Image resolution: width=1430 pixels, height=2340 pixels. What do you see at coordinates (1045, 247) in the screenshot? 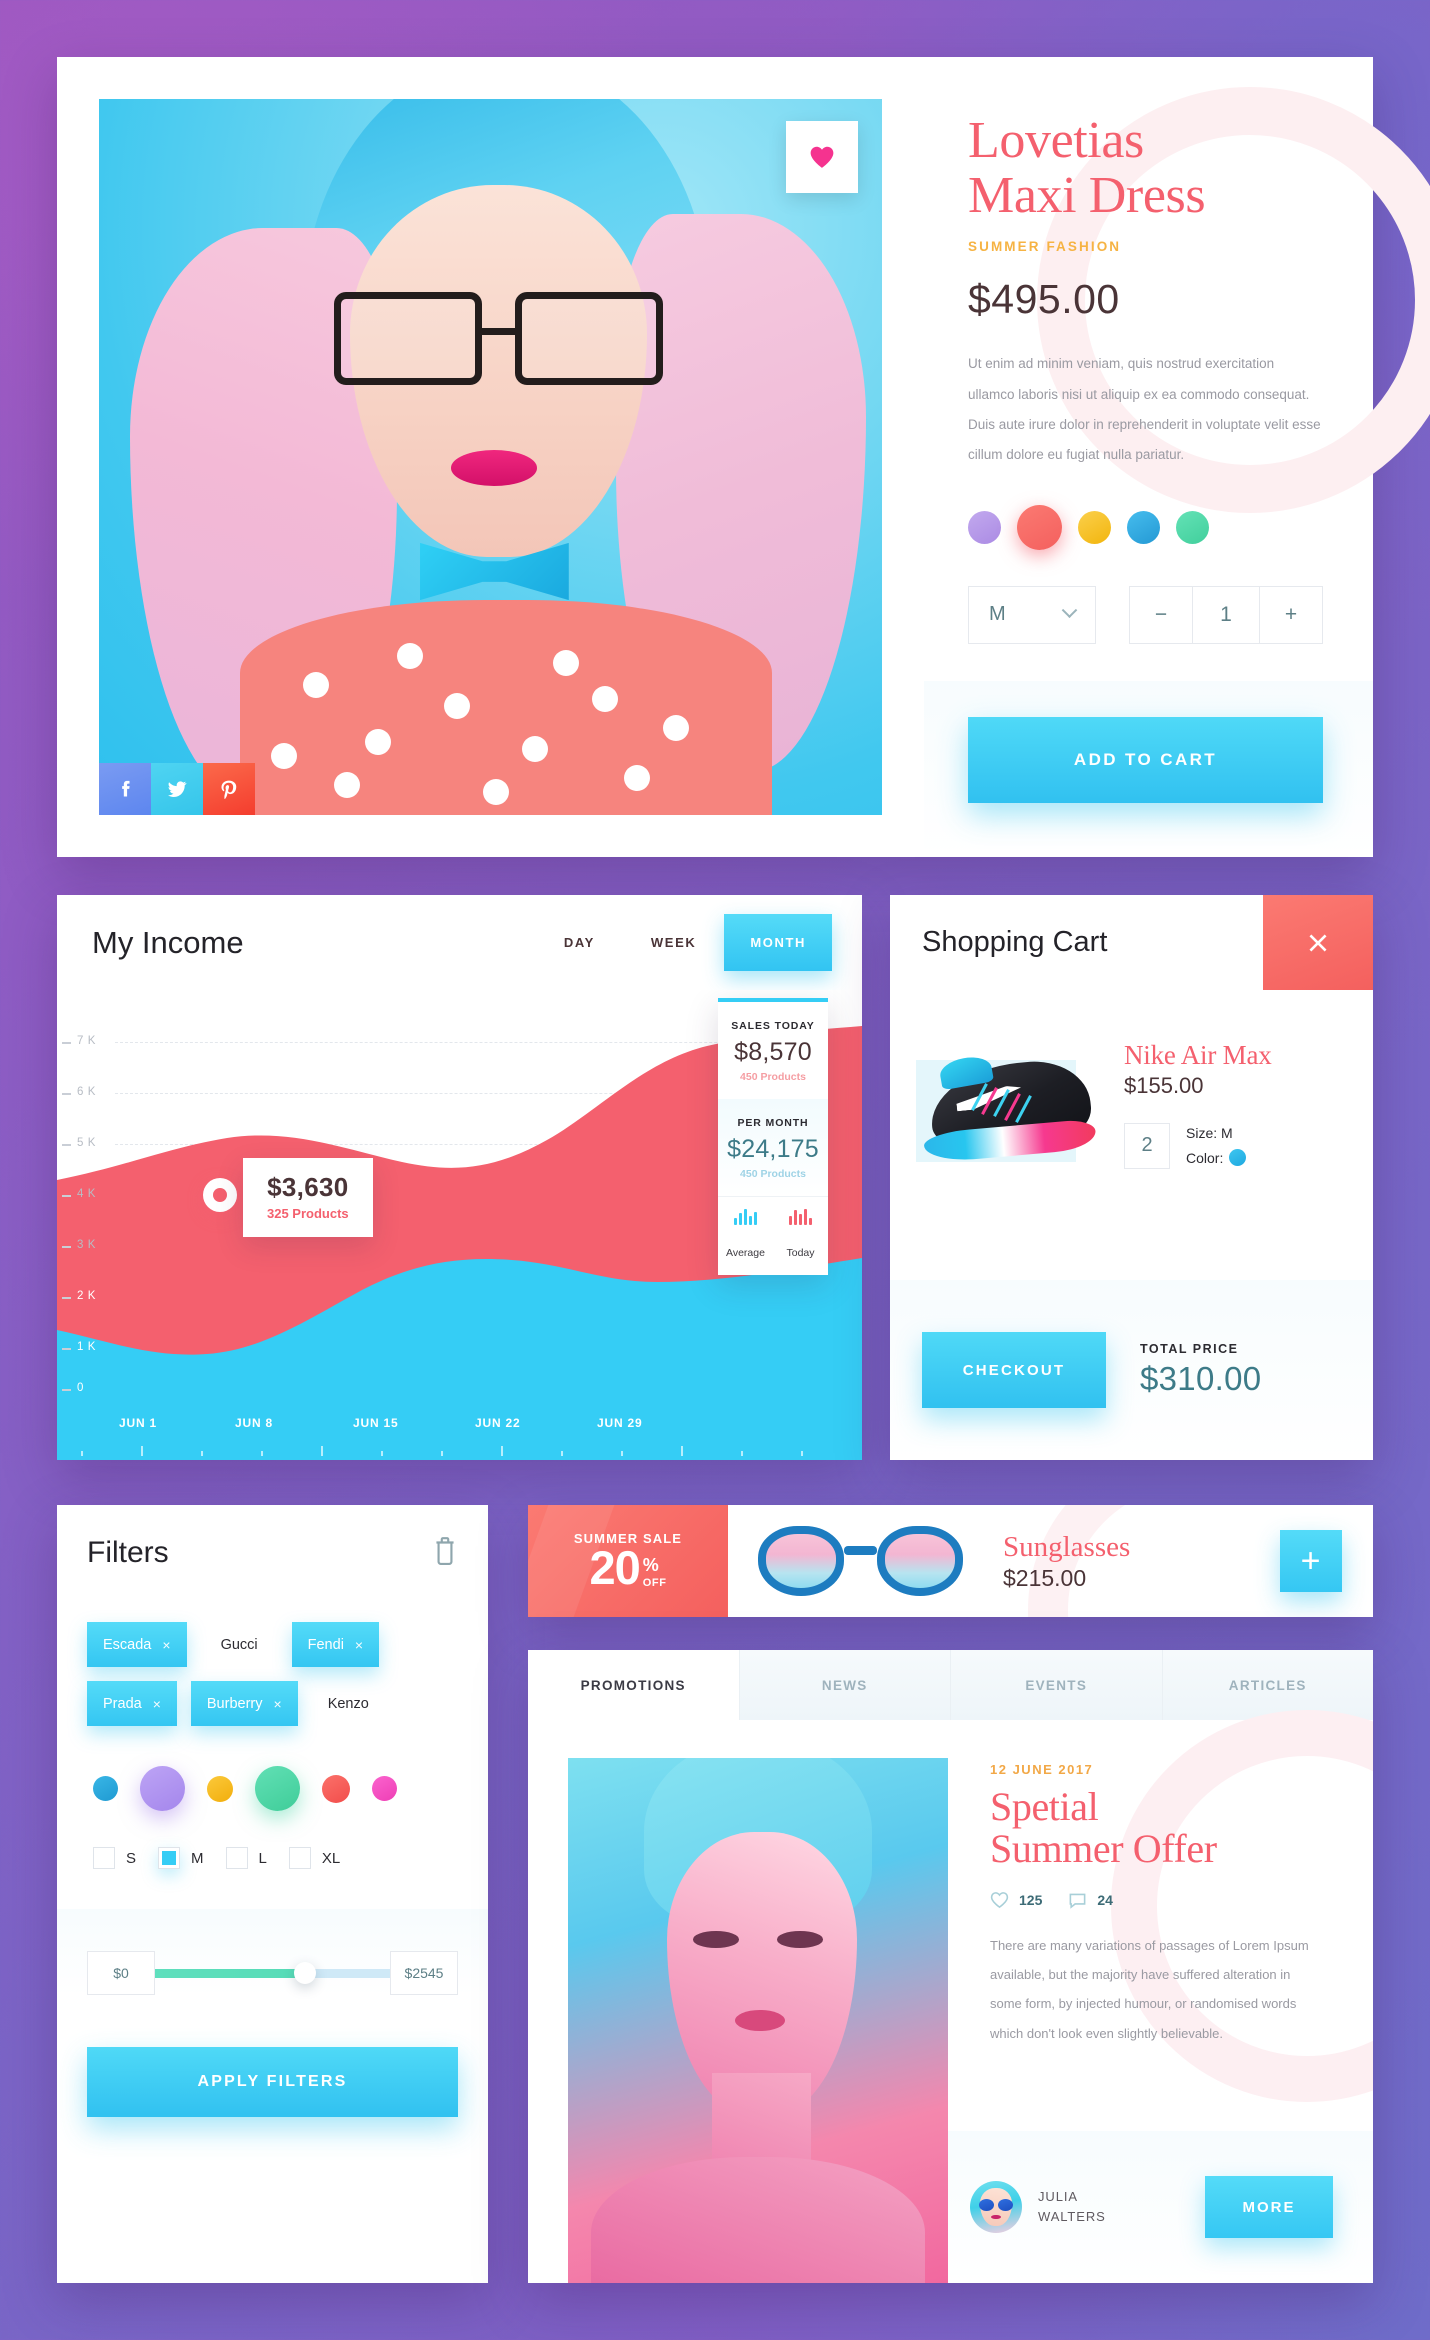
I see `product-subtitle: SUMMER FASHION` at bounding box center [1045, 247].